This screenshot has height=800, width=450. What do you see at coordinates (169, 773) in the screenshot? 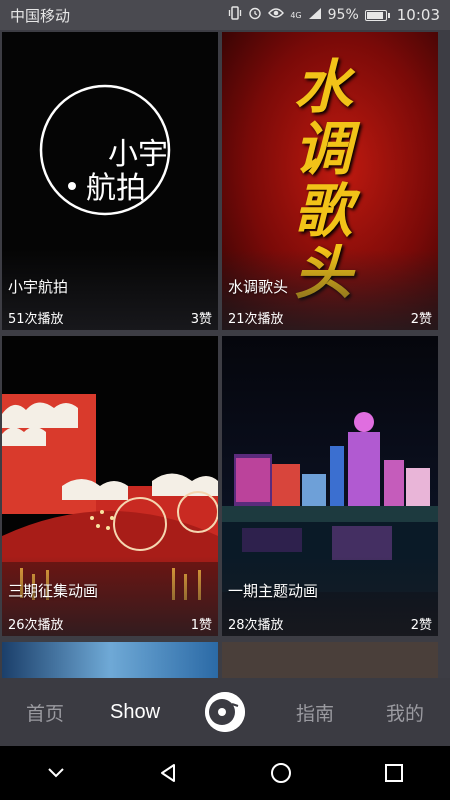
I see `back-icon` at bounding box center [169, 773].